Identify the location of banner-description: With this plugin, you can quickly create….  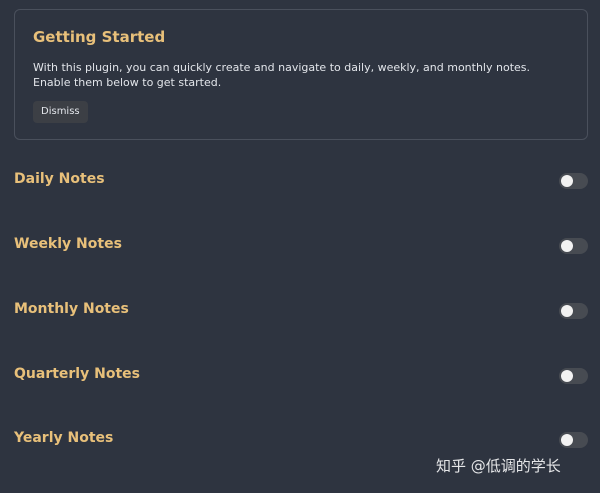
(281, 75).